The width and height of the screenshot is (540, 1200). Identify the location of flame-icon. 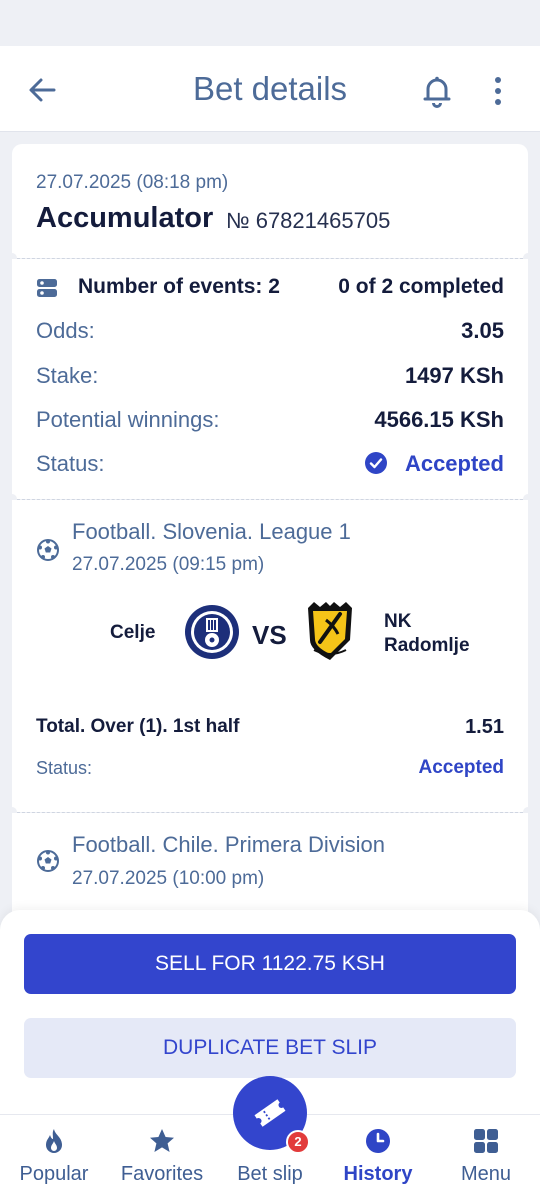
(54, 1141).